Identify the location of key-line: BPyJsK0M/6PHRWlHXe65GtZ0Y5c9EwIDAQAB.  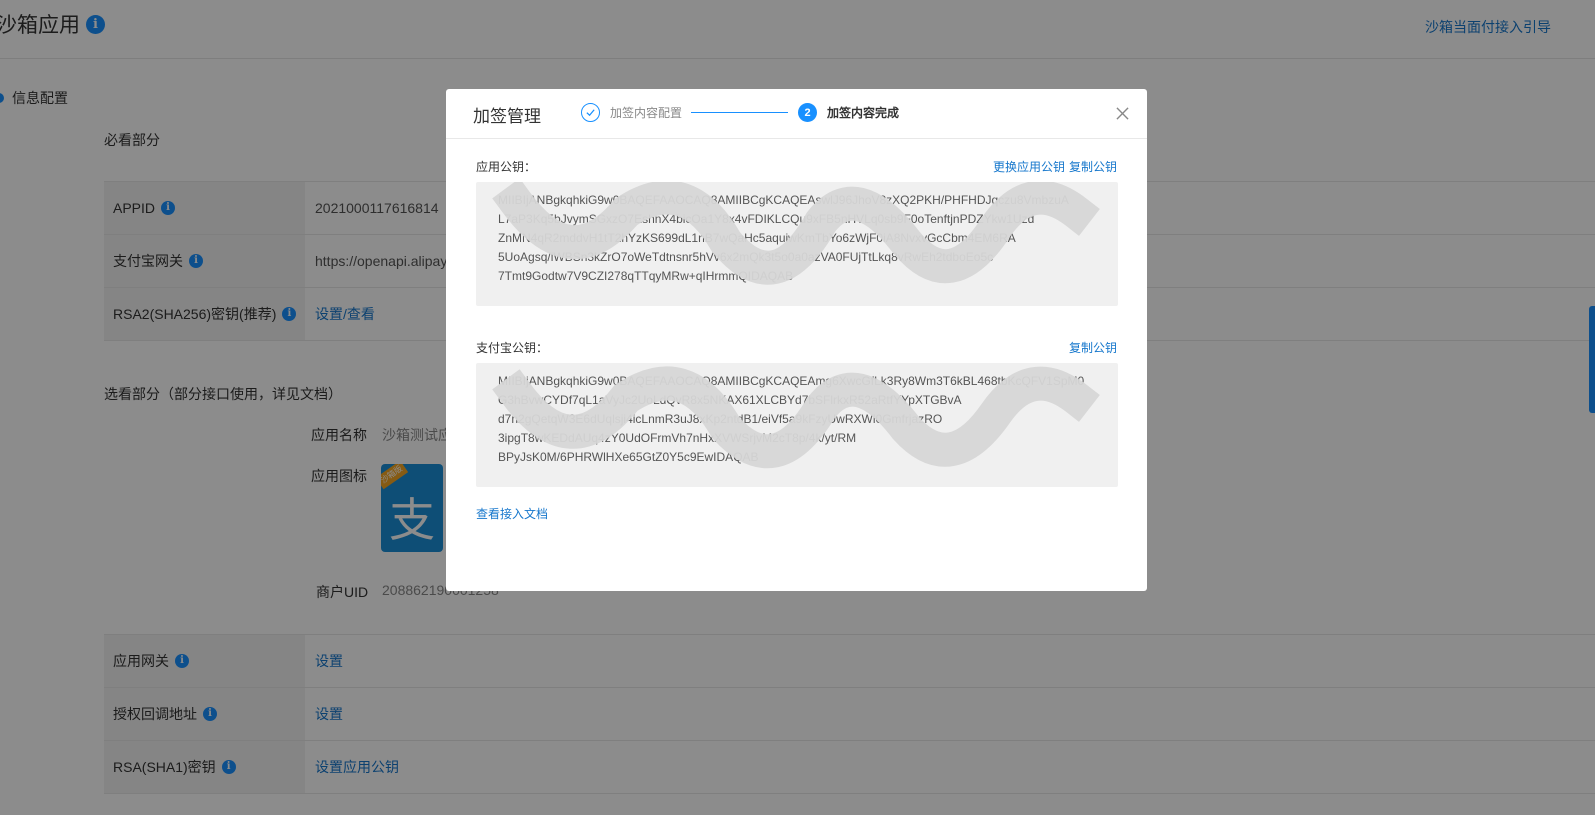
(628, 457).